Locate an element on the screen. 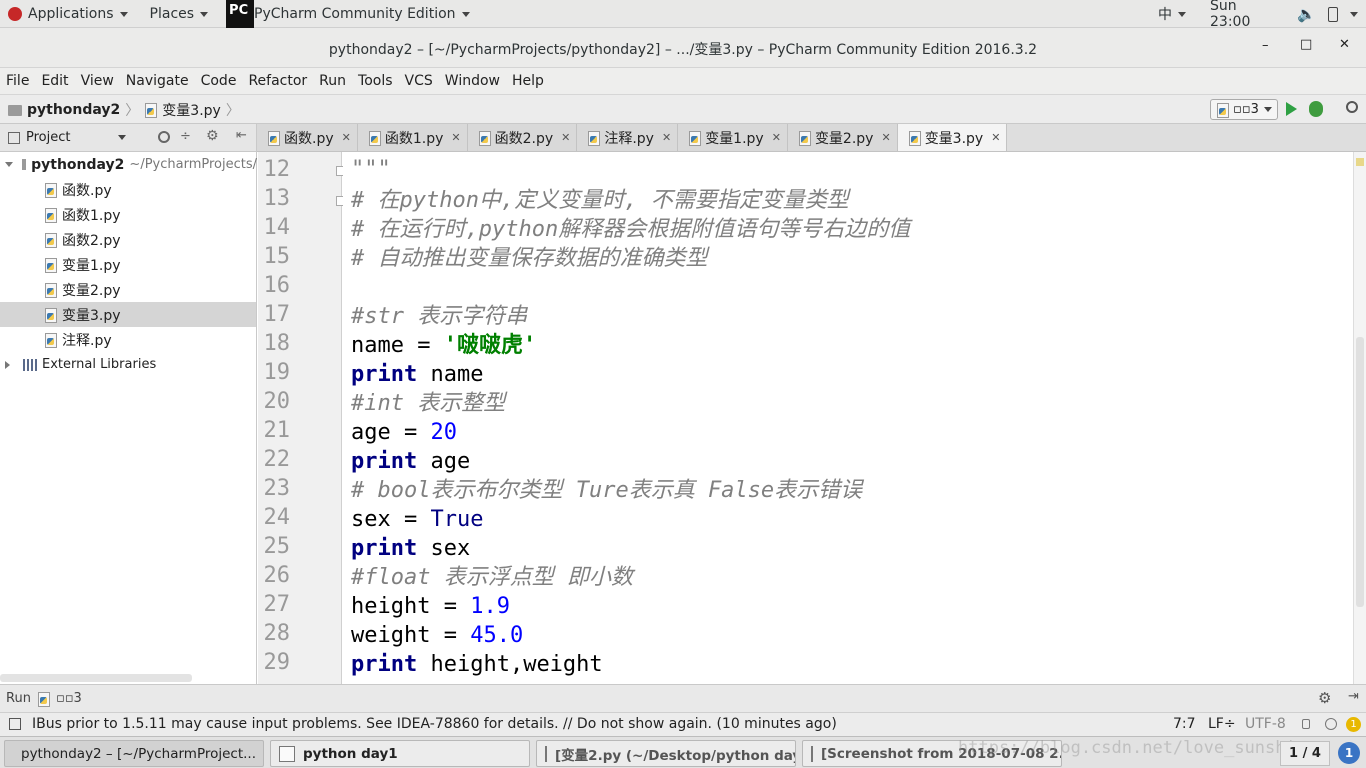  scroll-thumb is located at coordinates (1360, 472).